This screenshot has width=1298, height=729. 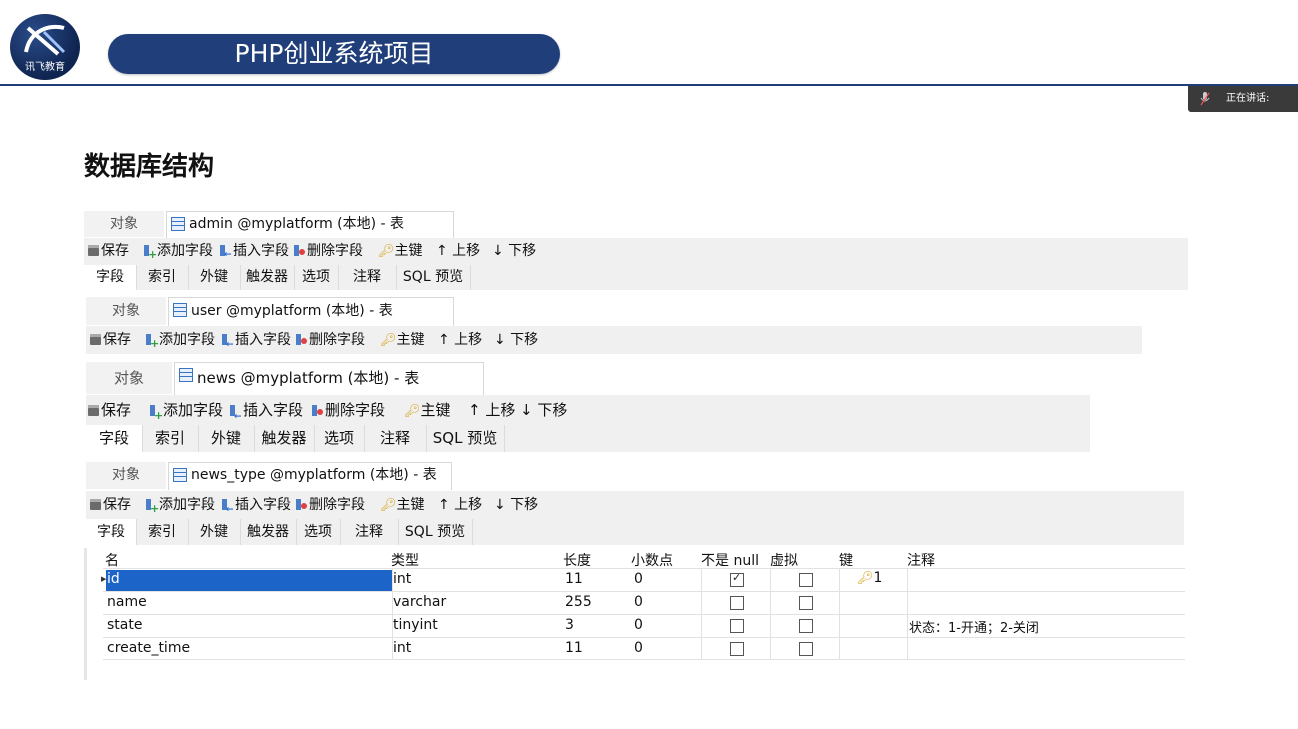 What do you see at coordinates (310, 476) in the screenshot?
I see `tab-table-news-type: news_type @myplatform (本地) - 表` at bounding box center [310, 476].